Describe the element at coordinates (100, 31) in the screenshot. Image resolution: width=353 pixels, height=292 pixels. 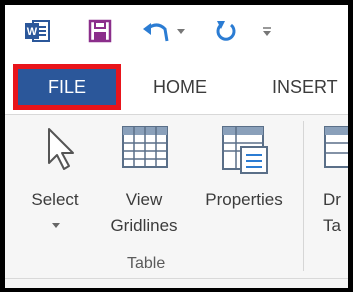
I see `save-icon` at that location.